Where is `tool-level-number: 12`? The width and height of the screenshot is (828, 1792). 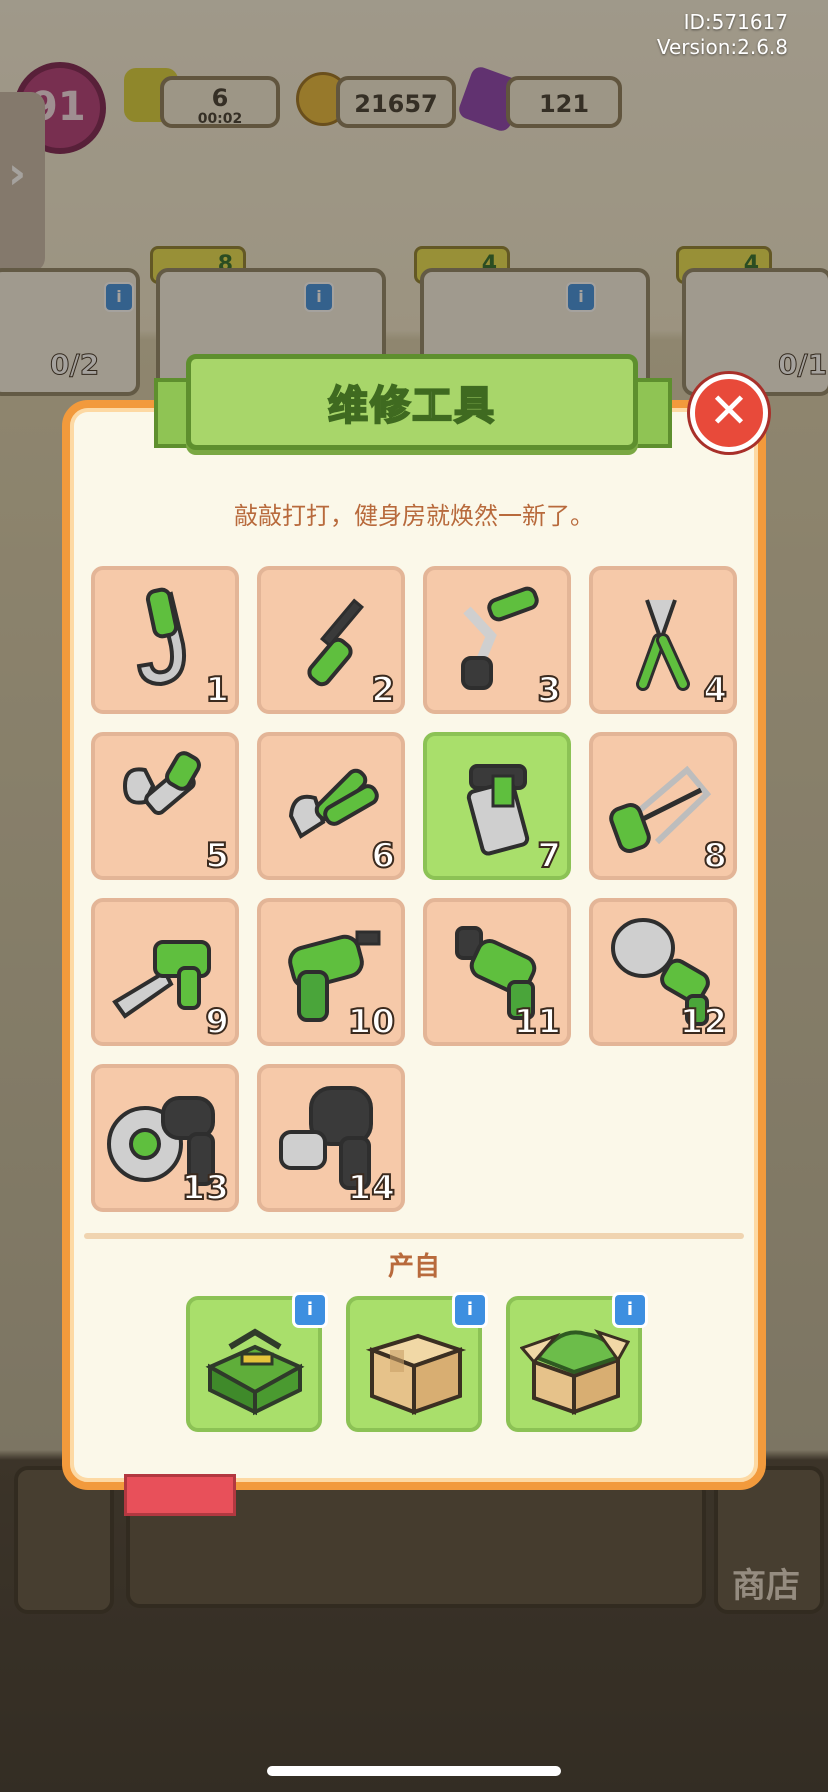 tool-level-number: 12 is located at coordinates (703, 1022).